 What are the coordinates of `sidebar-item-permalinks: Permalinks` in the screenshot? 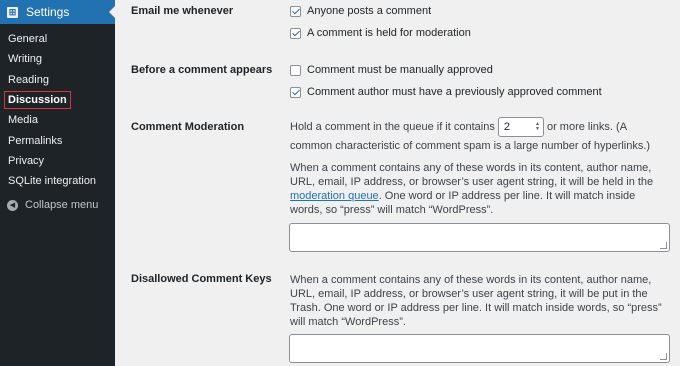 It's located at (57, 140).